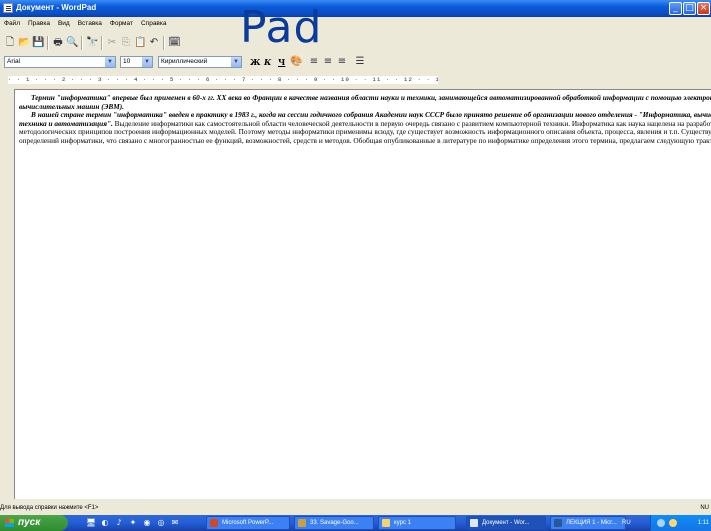 The height and width of the screenshot is (531, 711). I want to click on print-preview-icon: 🔍, so click(72, 43).